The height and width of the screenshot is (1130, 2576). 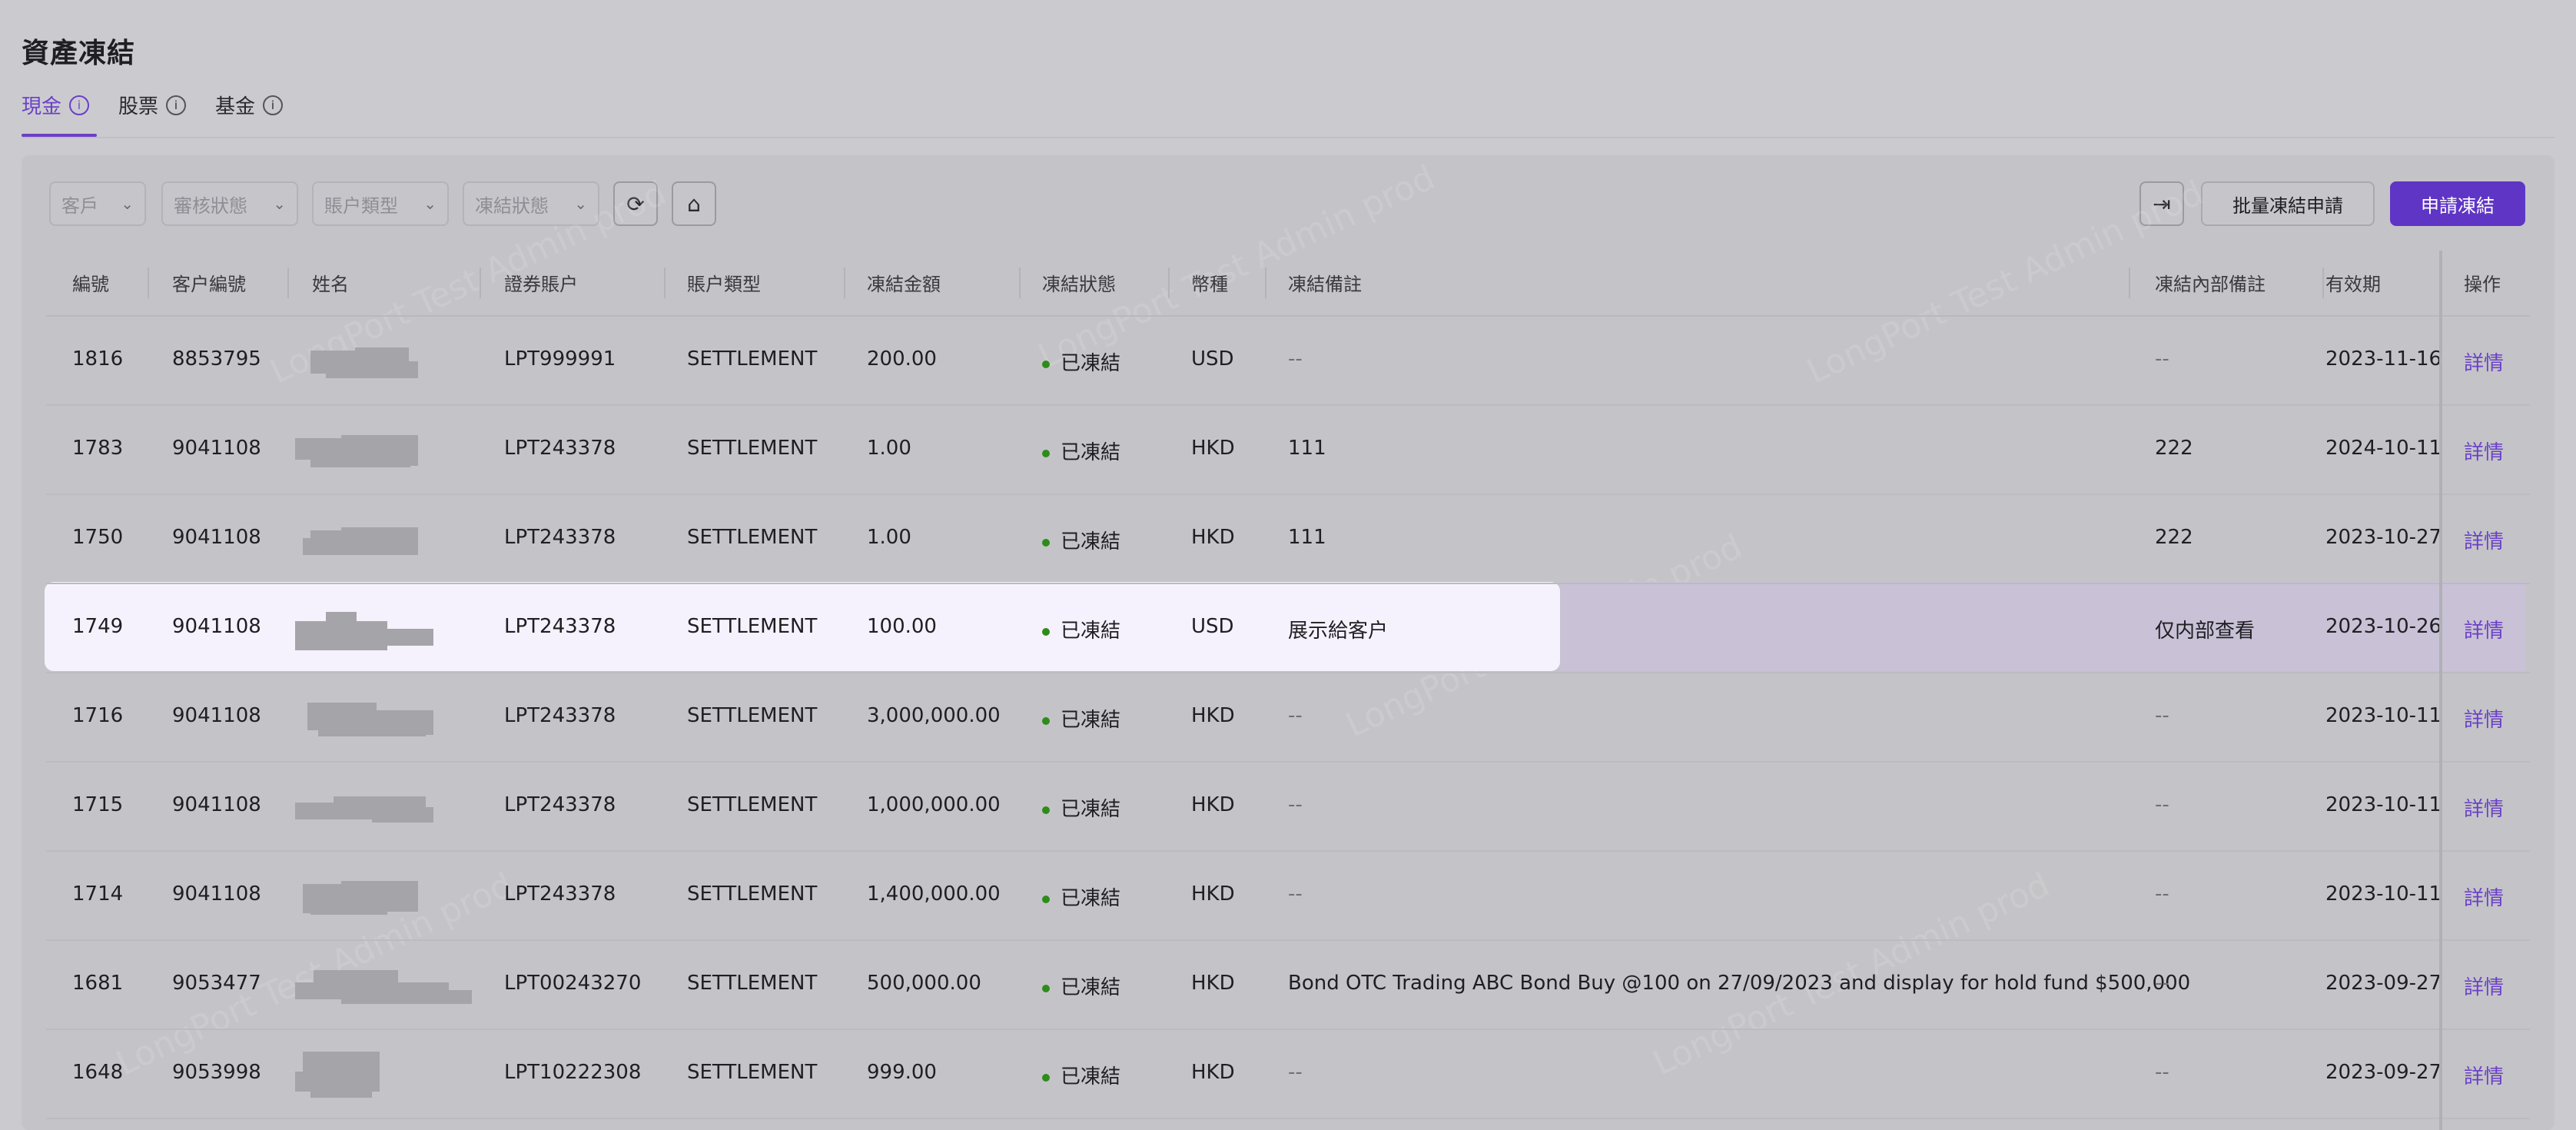 I want to click on cell-amount: 1,000,000.00, so click(x=934, y=804).